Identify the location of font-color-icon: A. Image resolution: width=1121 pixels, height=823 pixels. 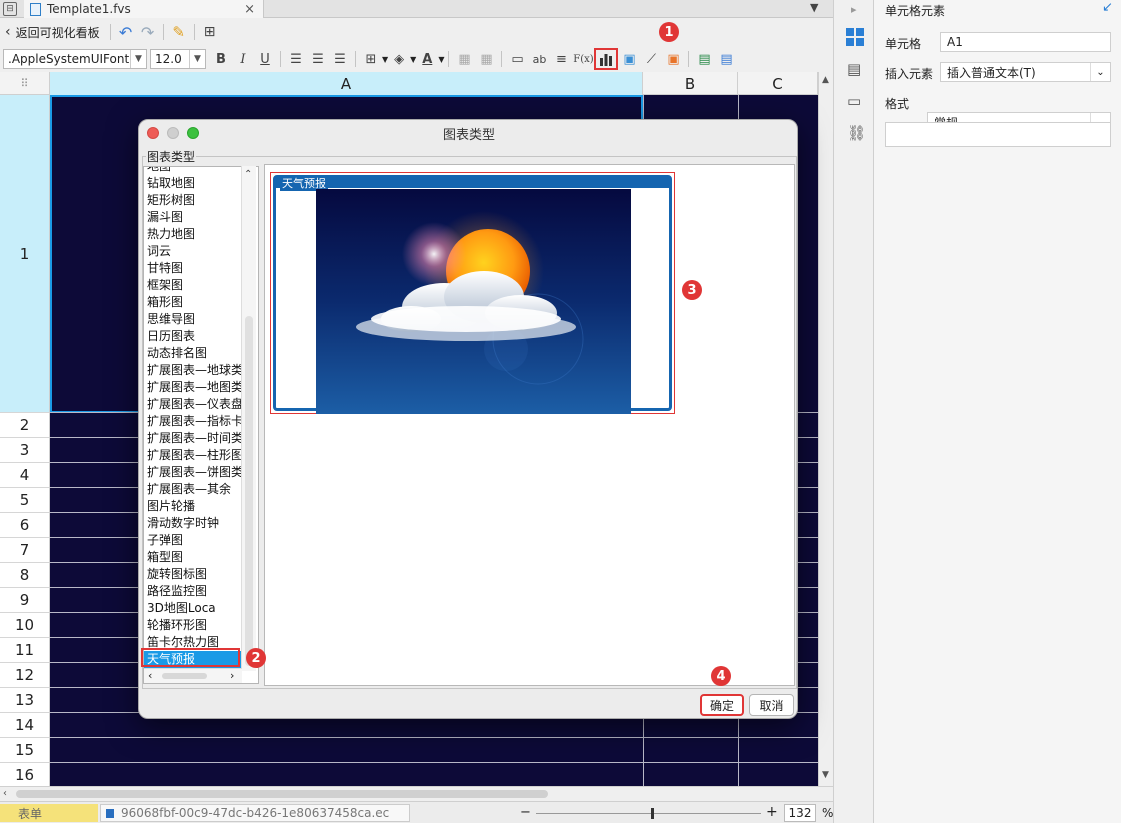
(427, 59).